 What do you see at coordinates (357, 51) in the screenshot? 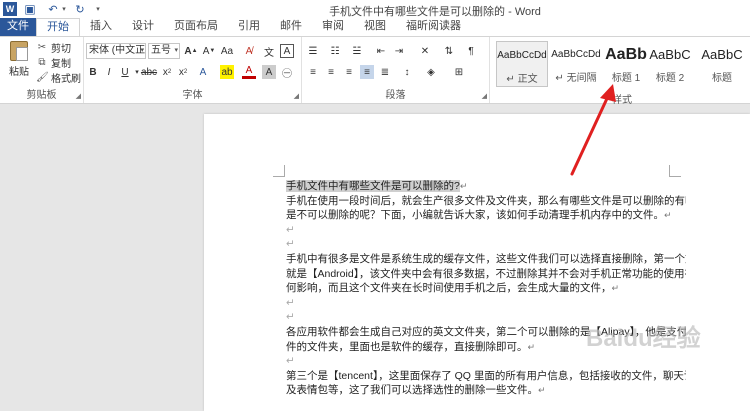
I see `multilevel-list-icon: ☱` at bounding box center [357, 51].